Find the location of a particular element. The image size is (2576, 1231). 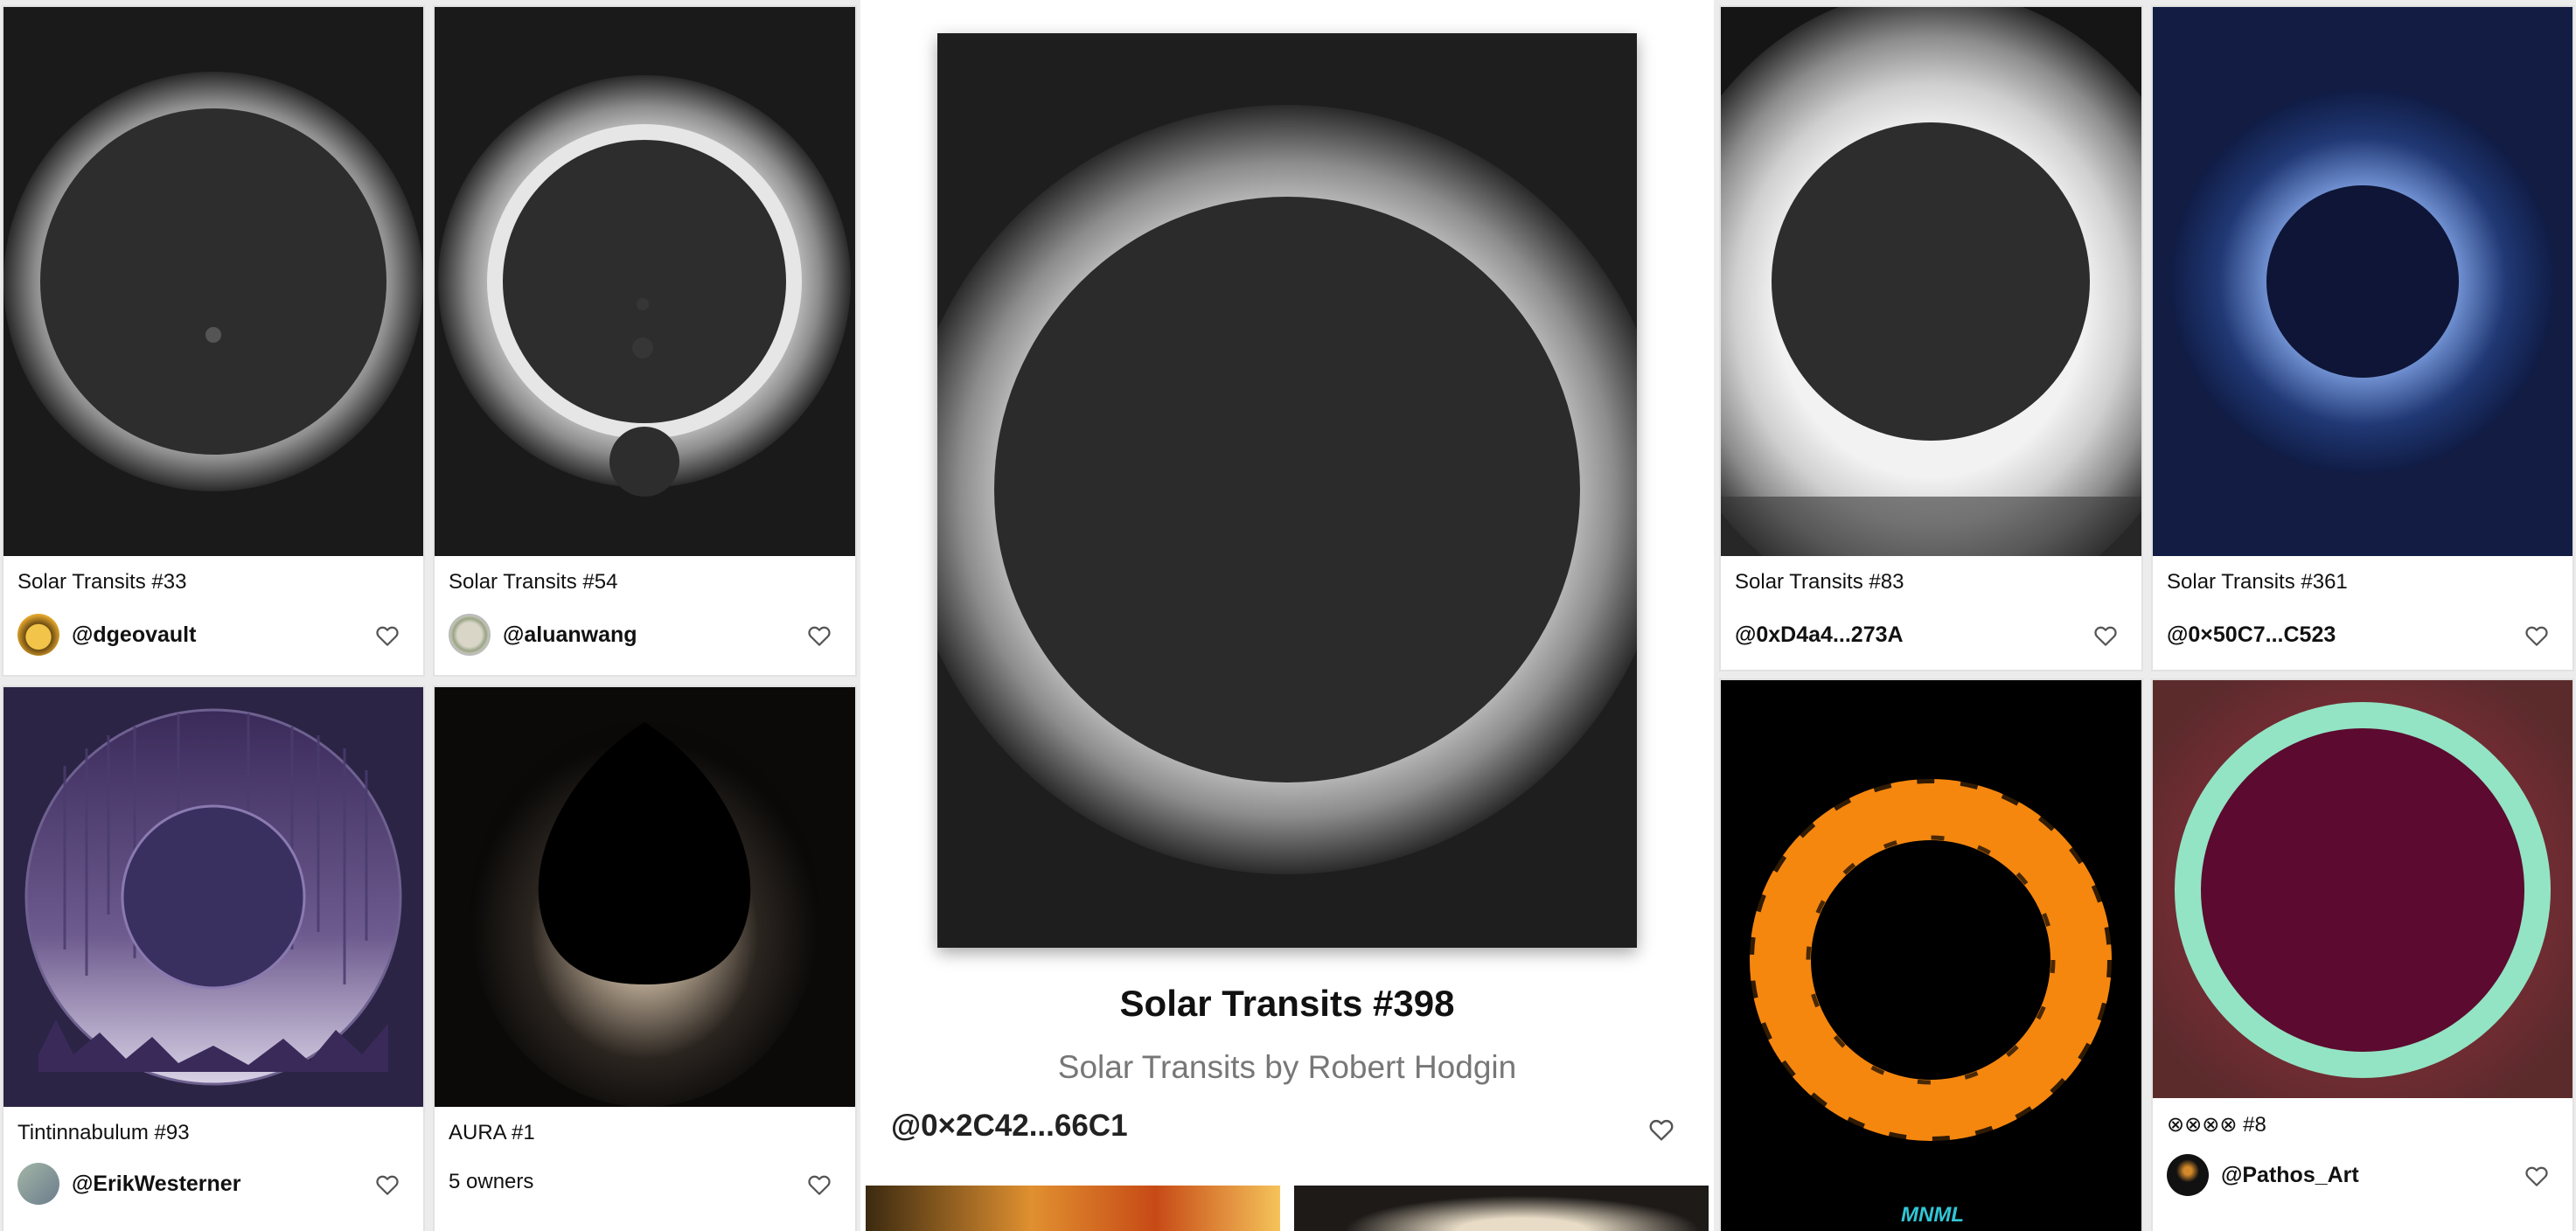

owner-name: @0xD4a4...273A is located at coordinates (1819, 635).